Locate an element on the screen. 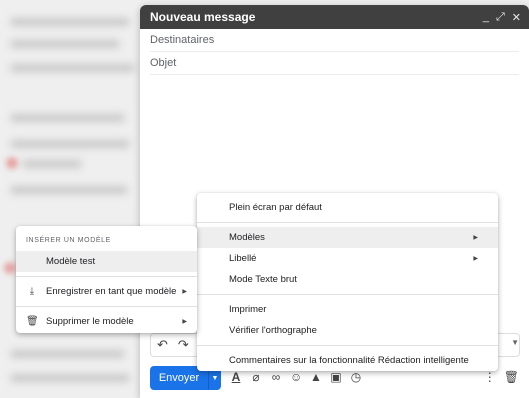  download-icon: ⤓ is located at coordinates (32, 291).